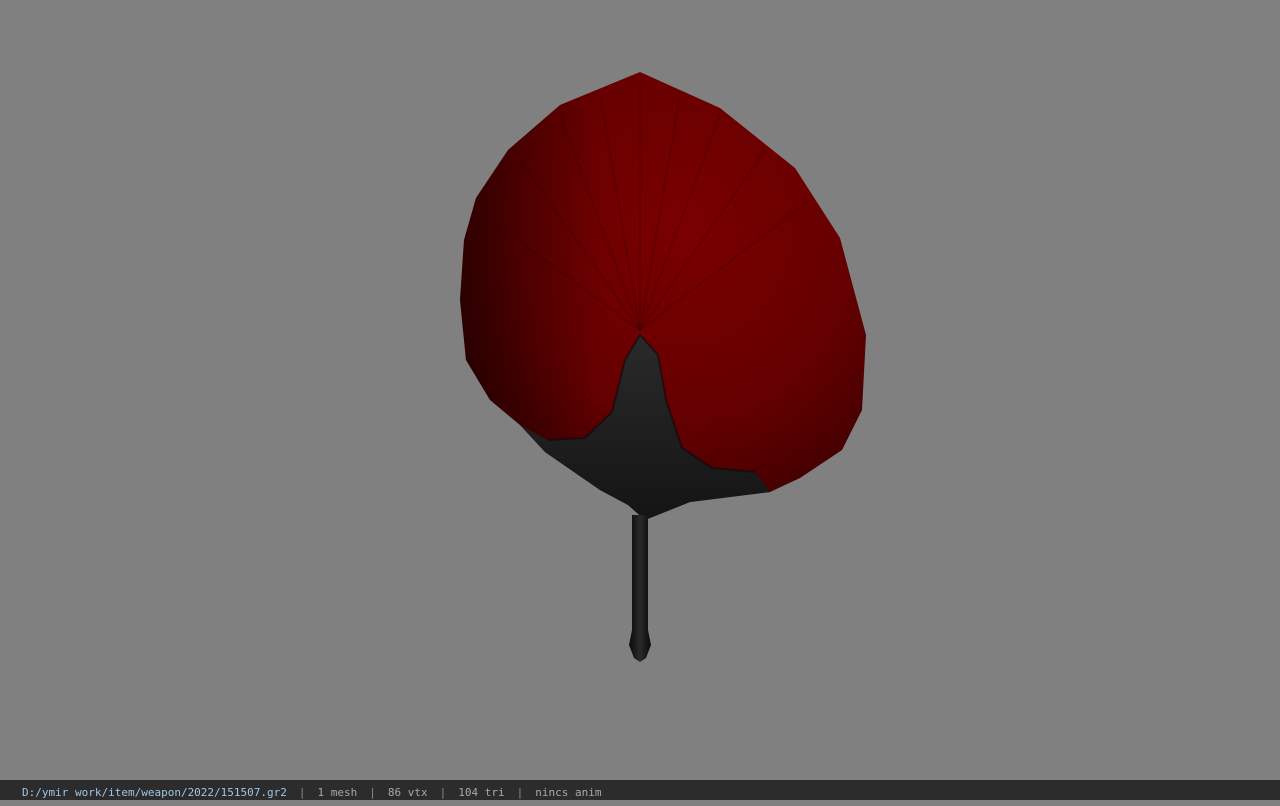 This screenshot has height=806, width=1280. What do you see at coordinates (154, 792) in the screenshot?
I see `file-path: D:/ymir work/item/weapon/2022/151507.gr2` at bounding box center [154, 792].